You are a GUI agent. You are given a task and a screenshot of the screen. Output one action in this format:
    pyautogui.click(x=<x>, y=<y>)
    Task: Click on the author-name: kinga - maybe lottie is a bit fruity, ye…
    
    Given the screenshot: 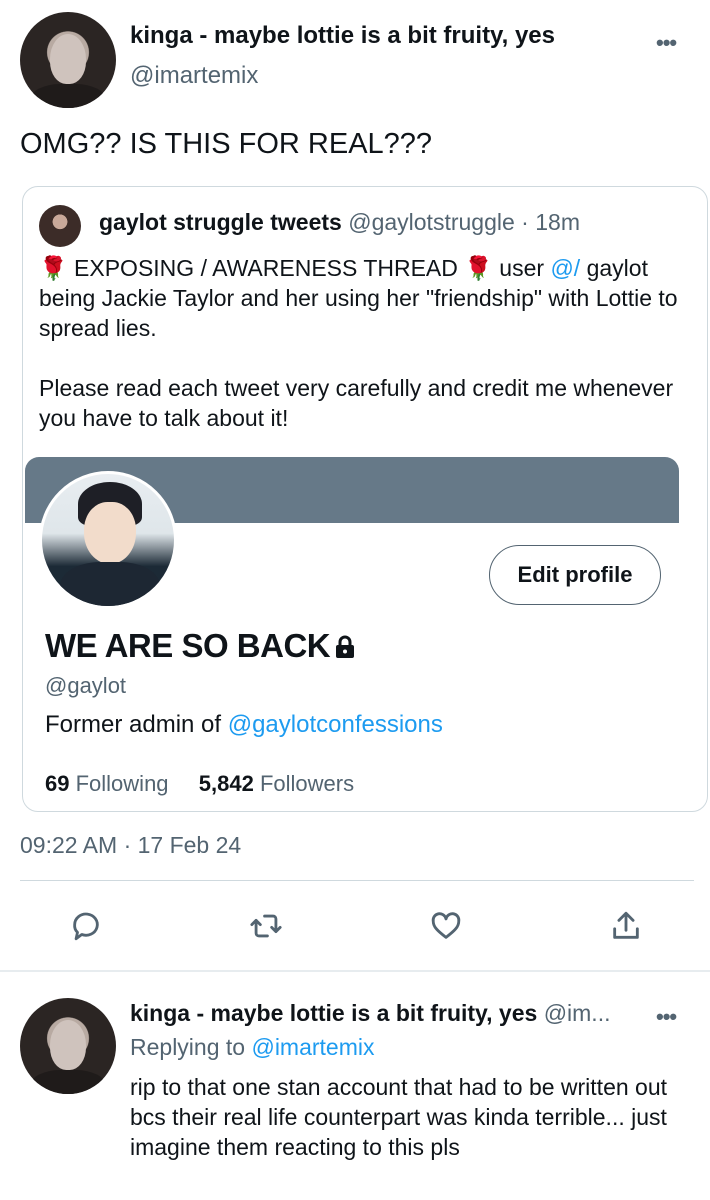 What is the action you would take?
    pyautogui.click(x=342, y=36)
    